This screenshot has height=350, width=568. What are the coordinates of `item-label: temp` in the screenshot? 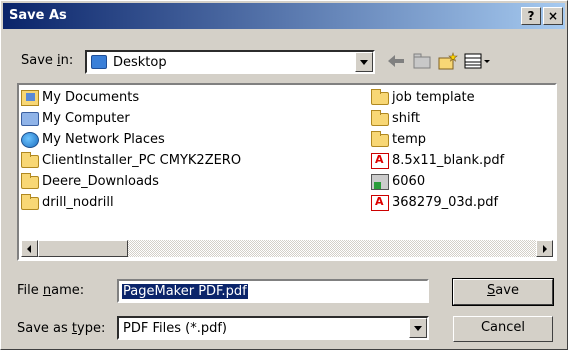 It's located at (409, 139).